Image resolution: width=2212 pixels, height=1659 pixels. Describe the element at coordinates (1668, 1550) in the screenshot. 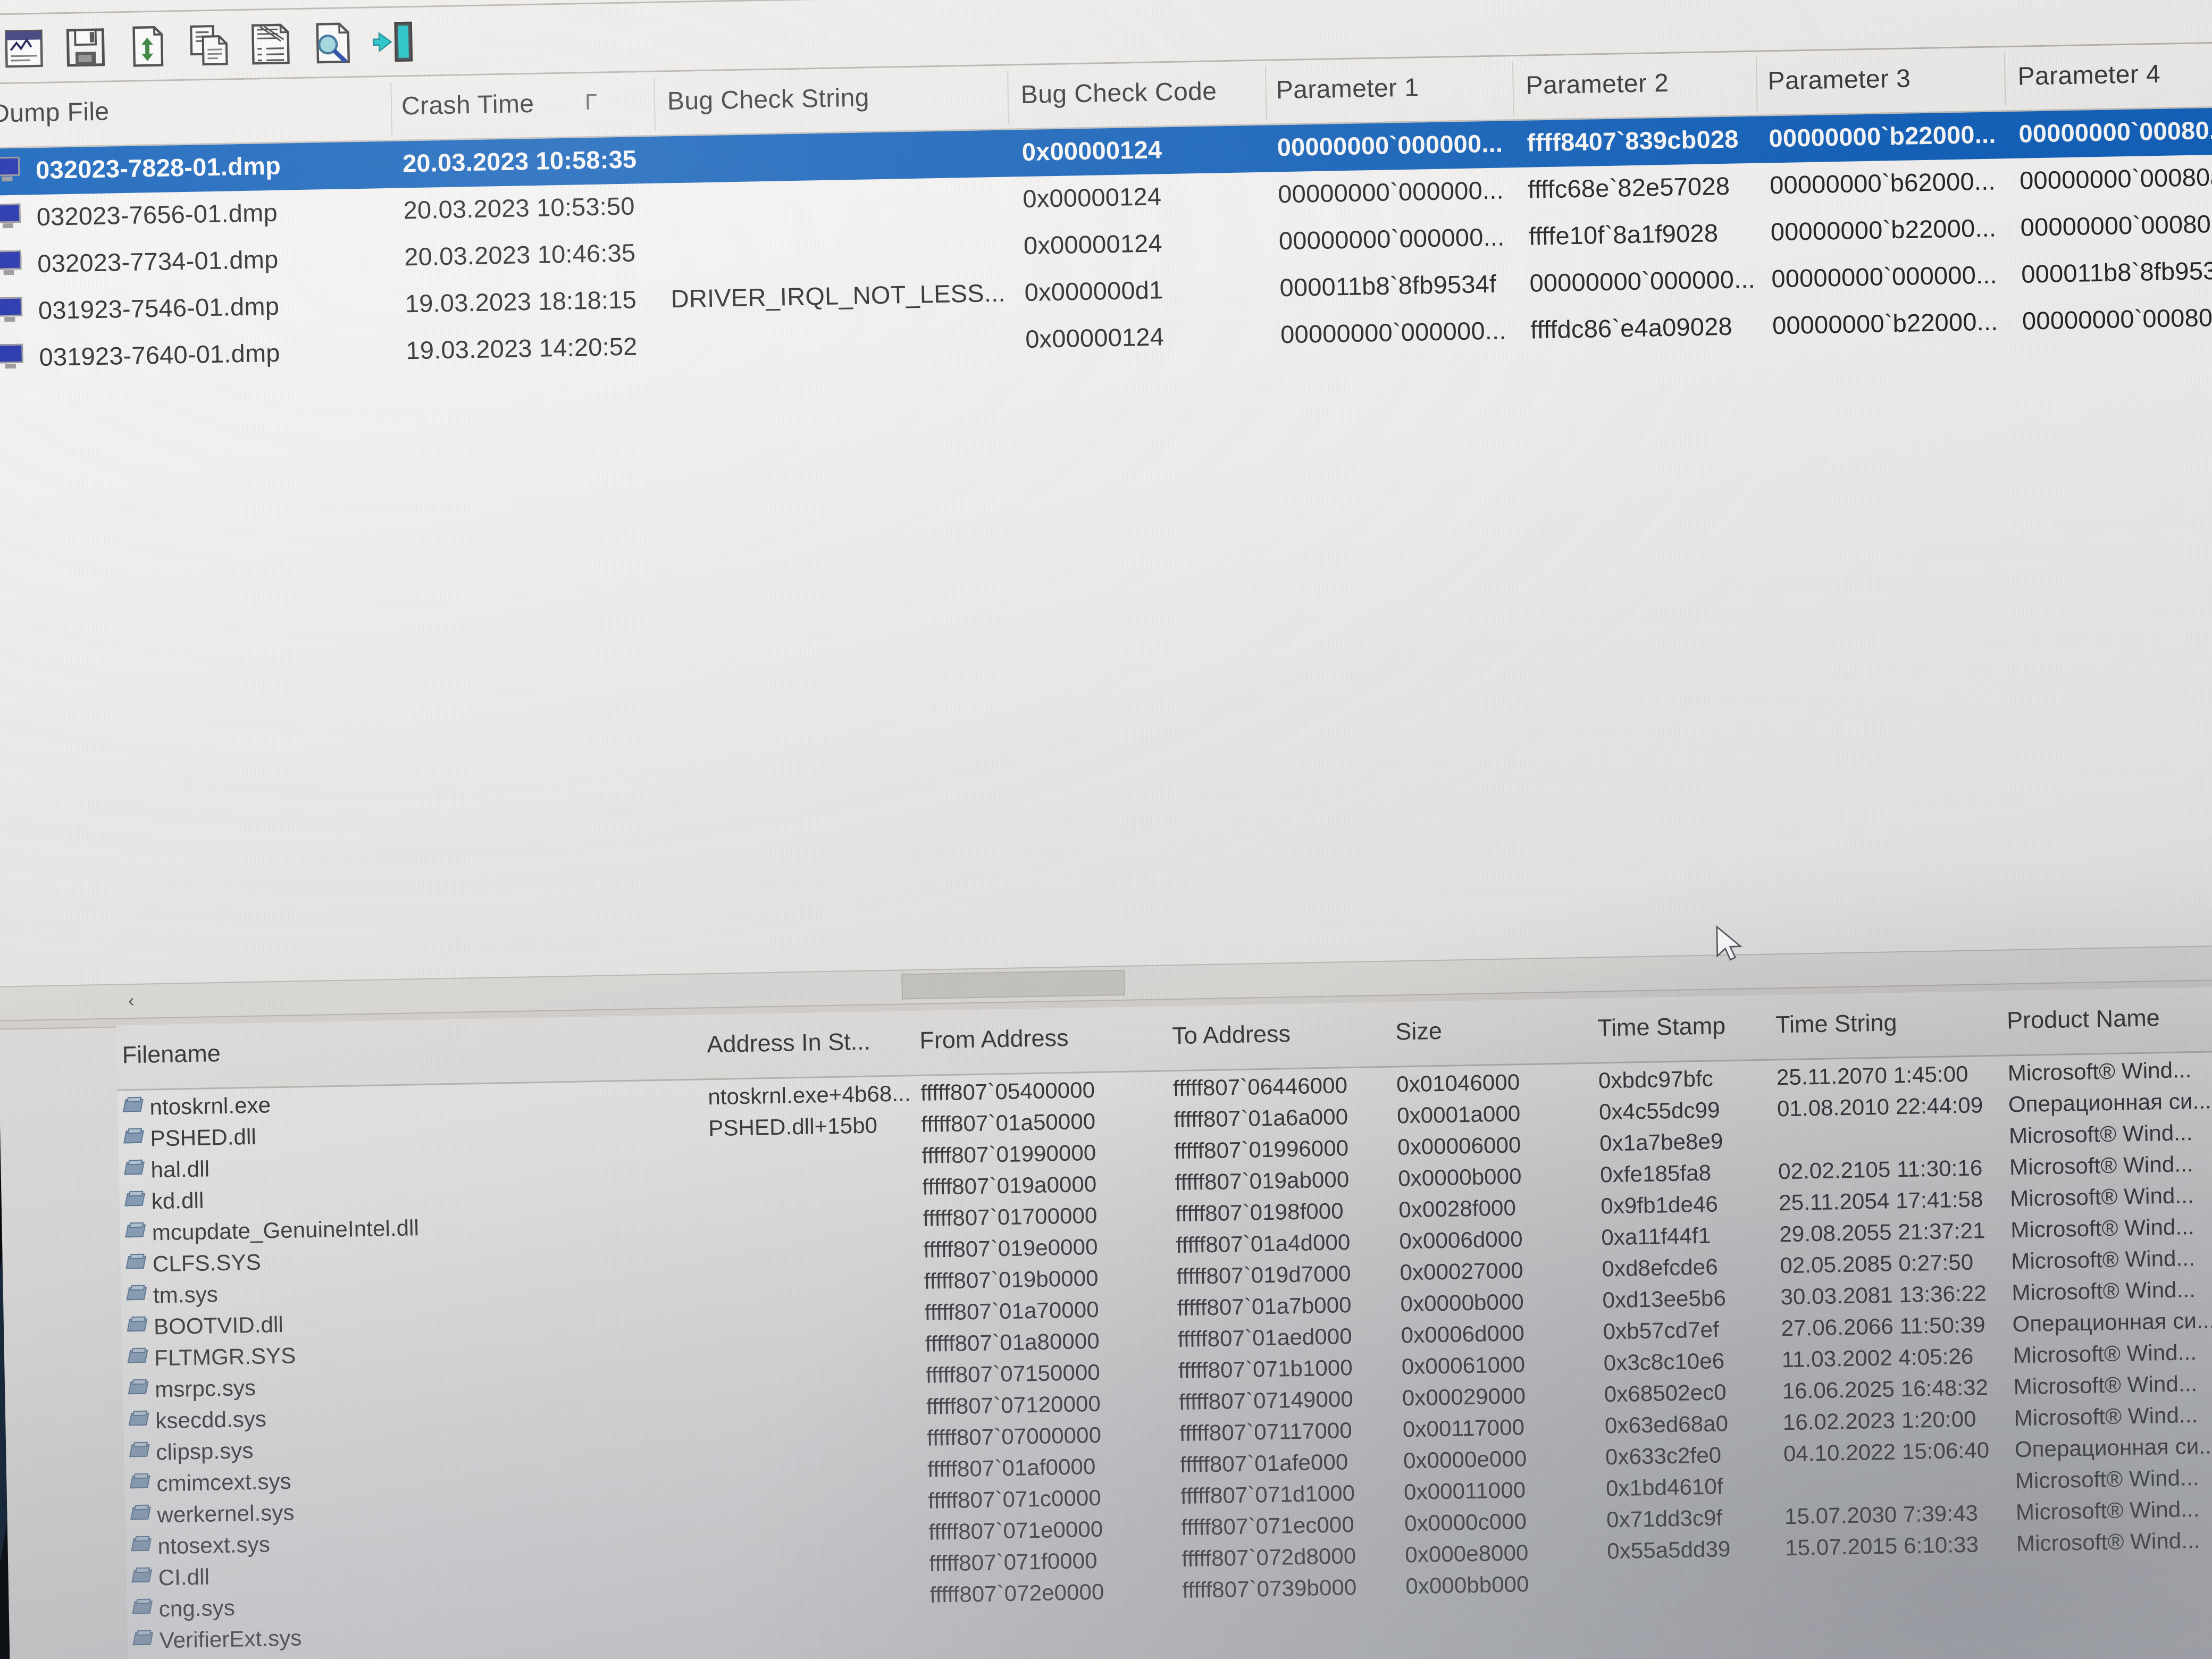

I see `cell-time-stamp: 0x55a5dd39` at that location.